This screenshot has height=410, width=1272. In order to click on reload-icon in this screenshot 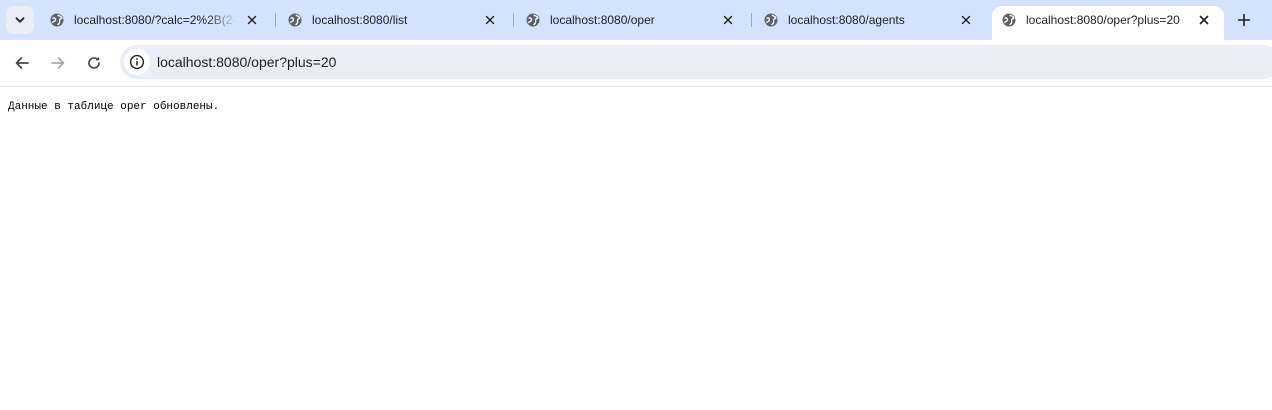, I will do `click(94, 62)`.